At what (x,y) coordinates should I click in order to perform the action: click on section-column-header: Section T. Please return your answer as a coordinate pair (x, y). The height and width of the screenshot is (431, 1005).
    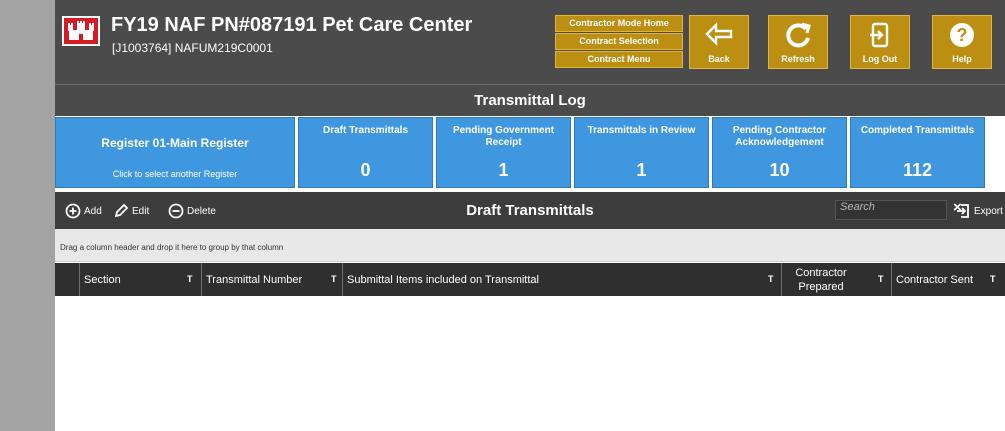
    Looking at the image, I should click on (140, 279).